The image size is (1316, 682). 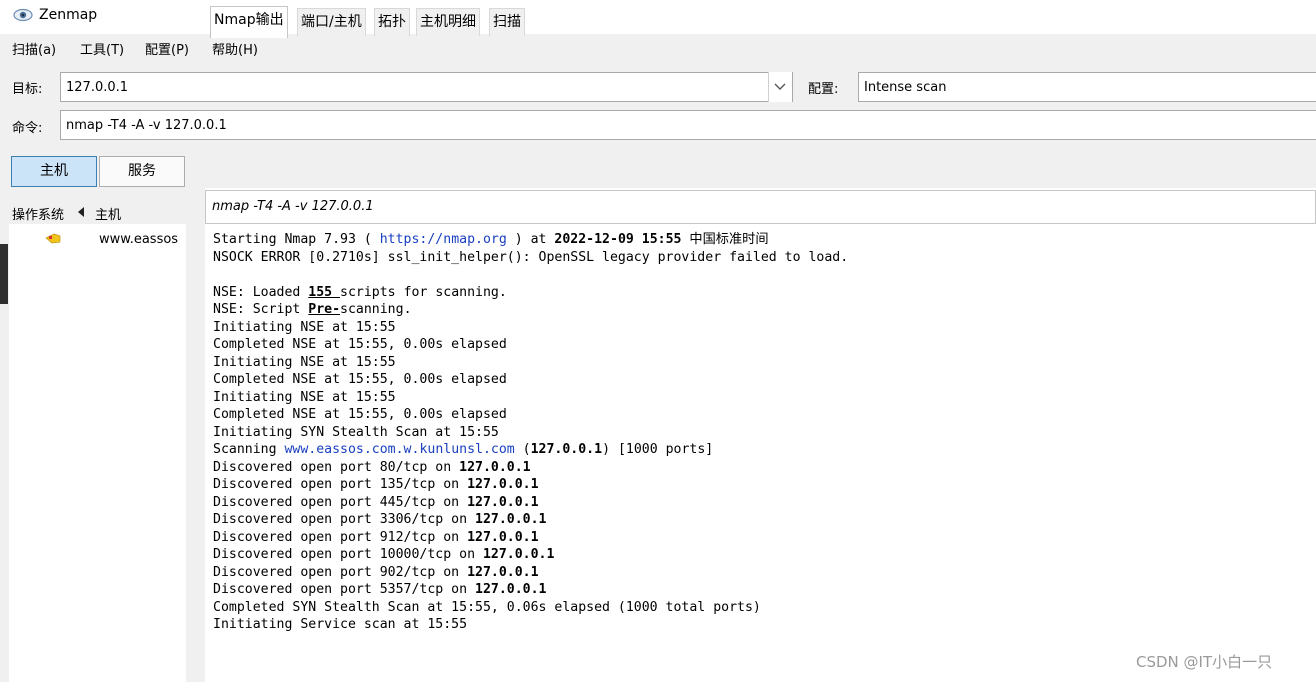 What do you see at coordinates (443, 239) in the screenshot?
I see `nmap-link: https://nmap.org` at bounding box center [443, 239].